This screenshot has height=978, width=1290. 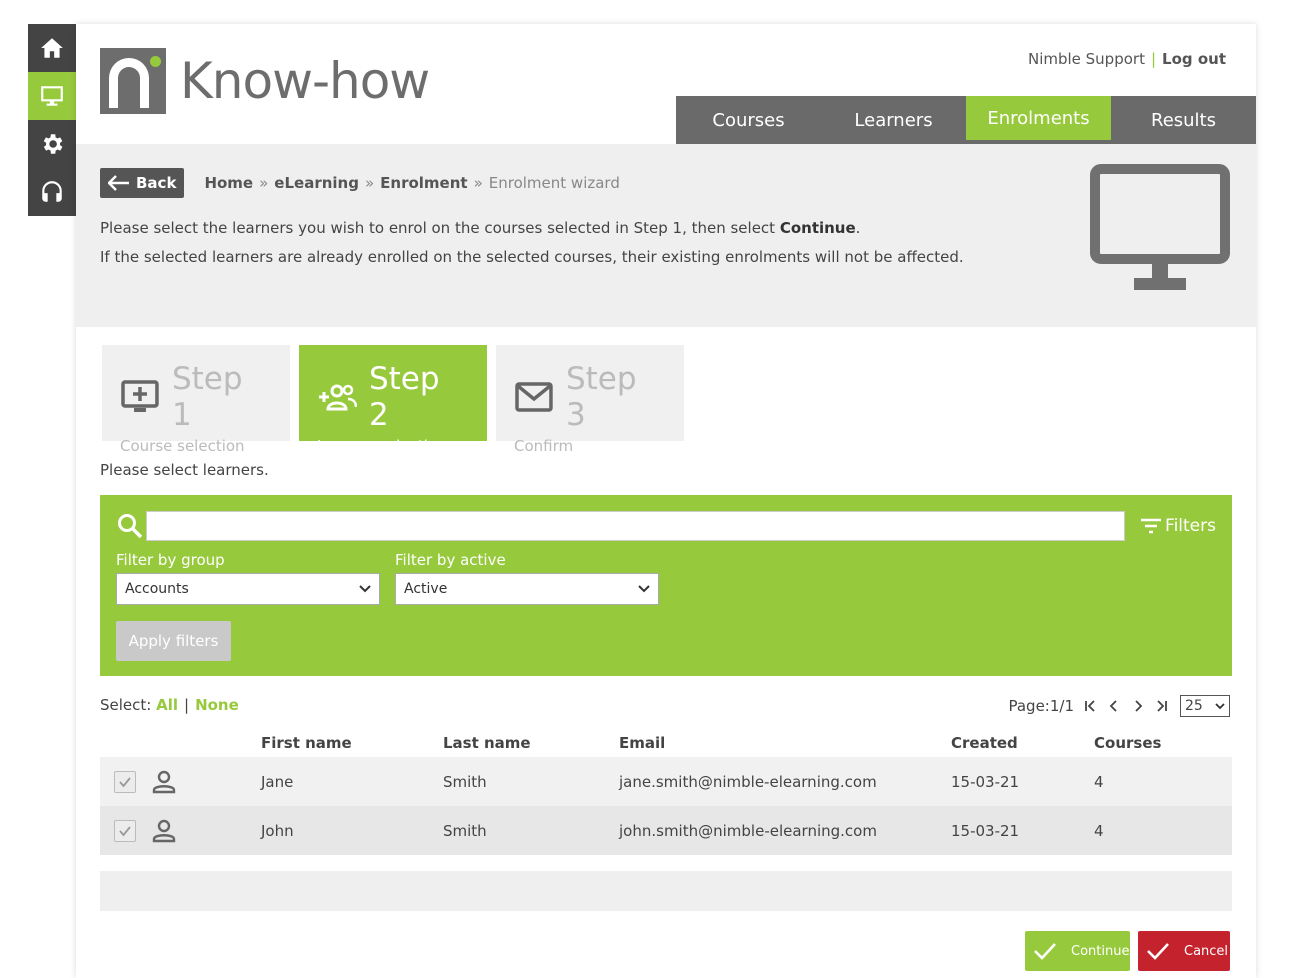 I want to click on step-1-subtitle: Course selection, so click(x=182, y=446).